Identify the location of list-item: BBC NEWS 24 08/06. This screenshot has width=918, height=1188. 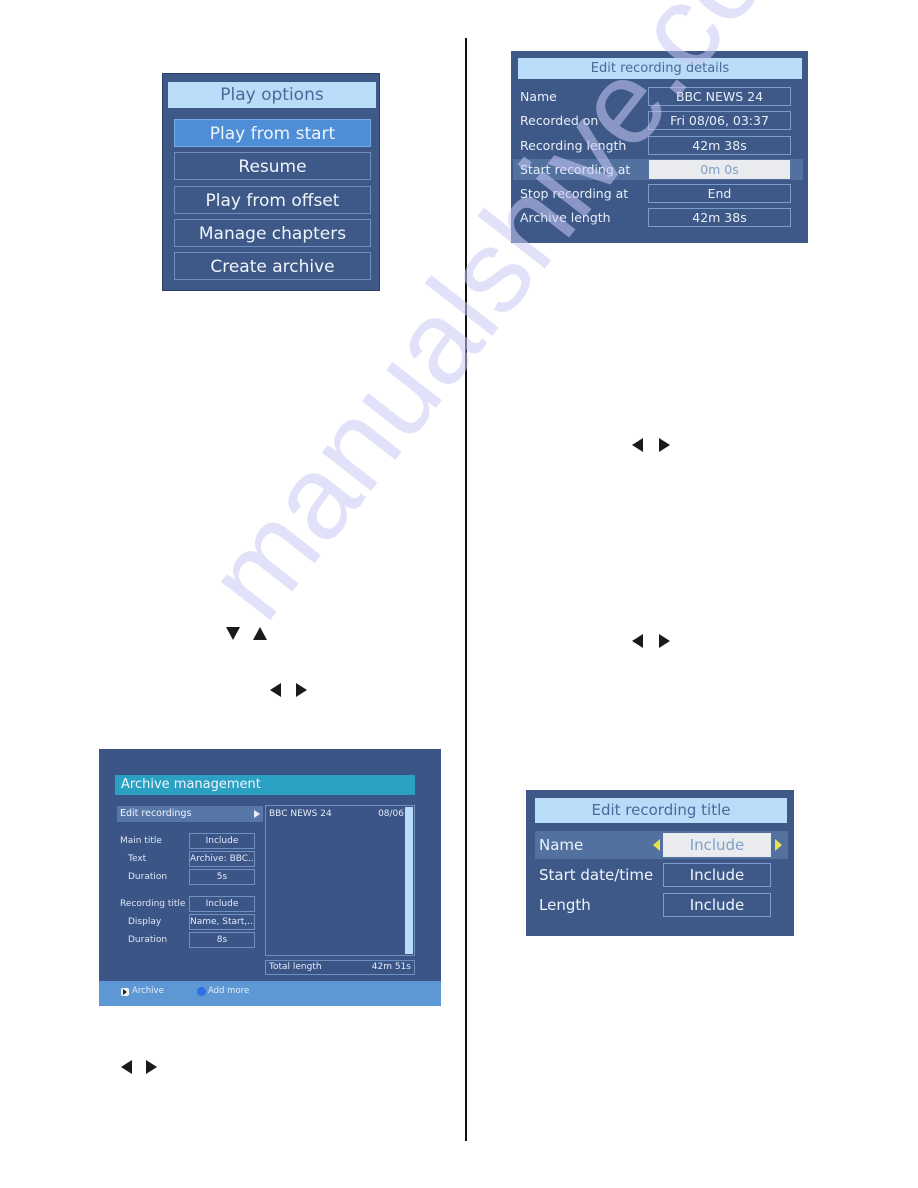
(336, 814).